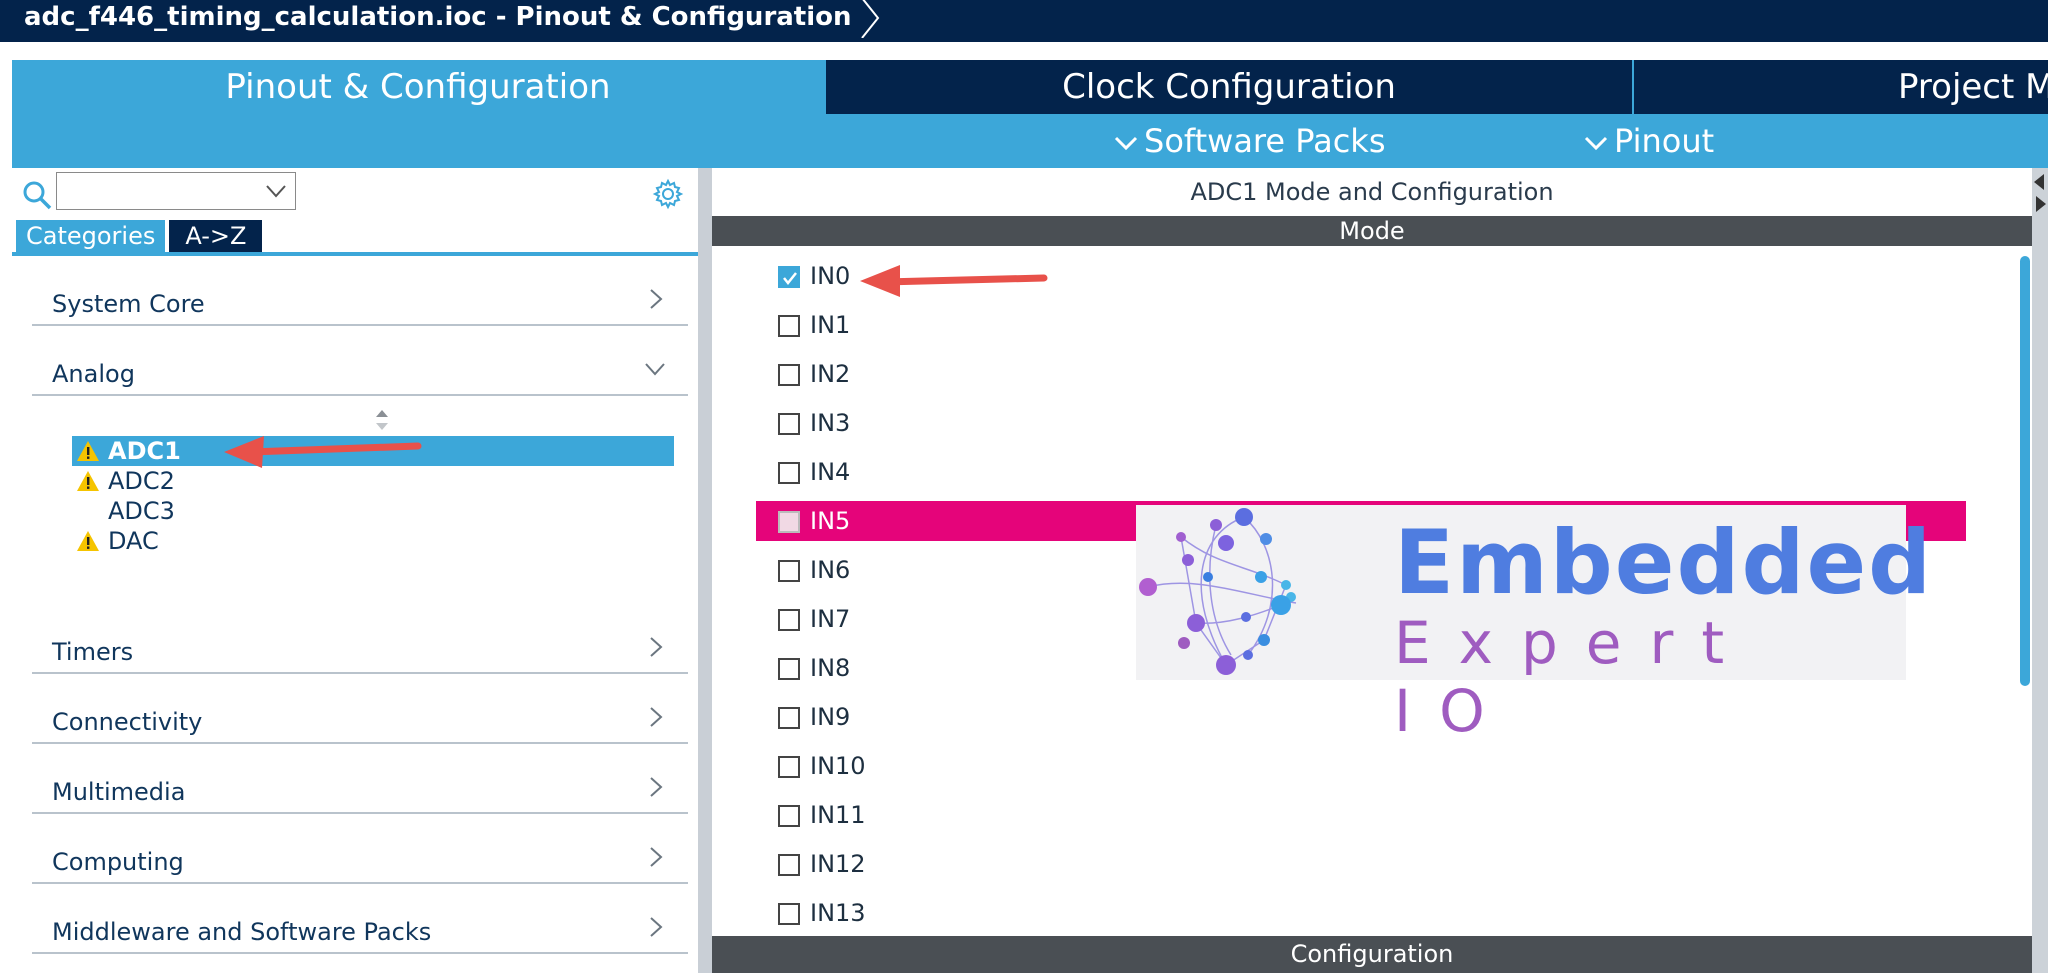  I want to click on arrow-to-adc1-icon, so click(323, 452).